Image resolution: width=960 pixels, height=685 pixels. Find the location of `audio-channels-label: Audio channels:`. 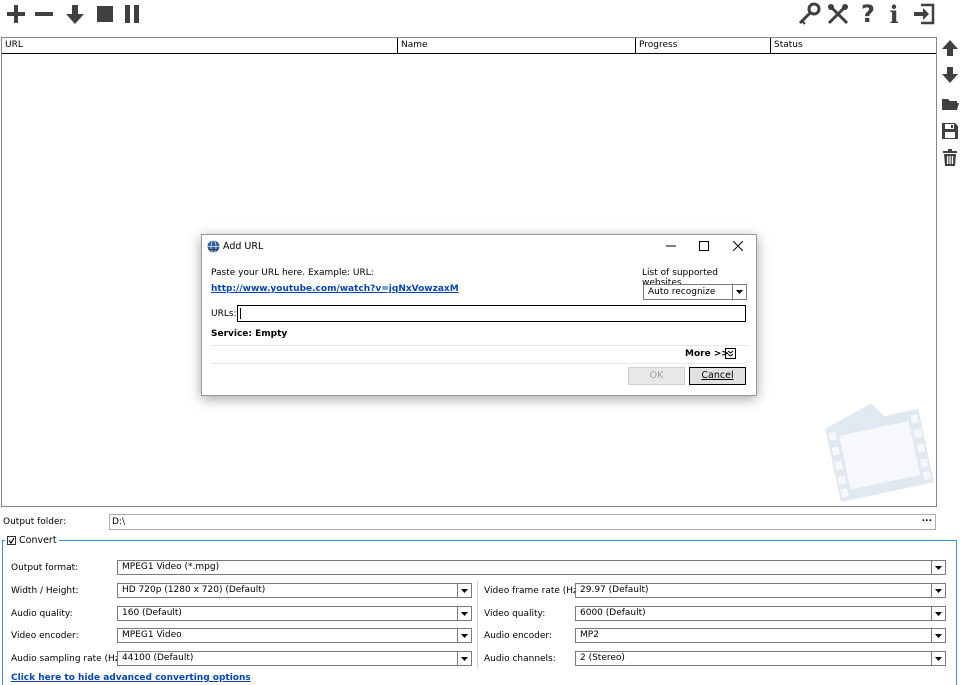

audio-channels-label: Audio channels: is located at coordinates (520, 659).